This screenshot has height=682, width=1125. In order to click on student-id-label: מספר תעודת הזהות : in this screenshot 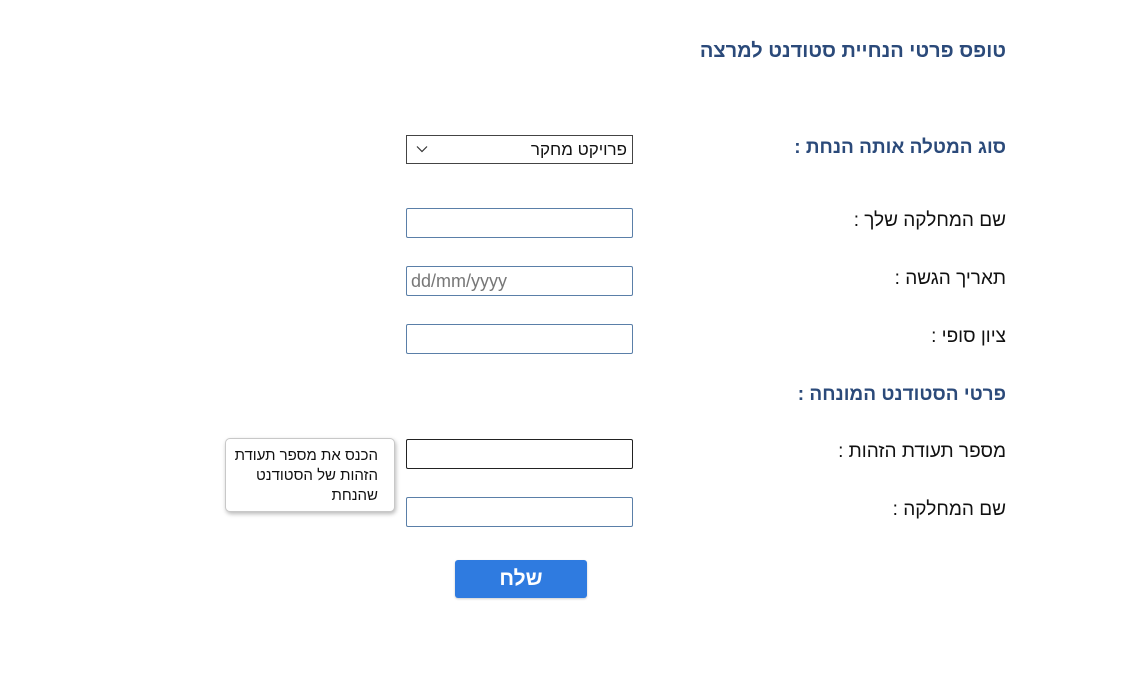, I will do `click(922, 451)`.